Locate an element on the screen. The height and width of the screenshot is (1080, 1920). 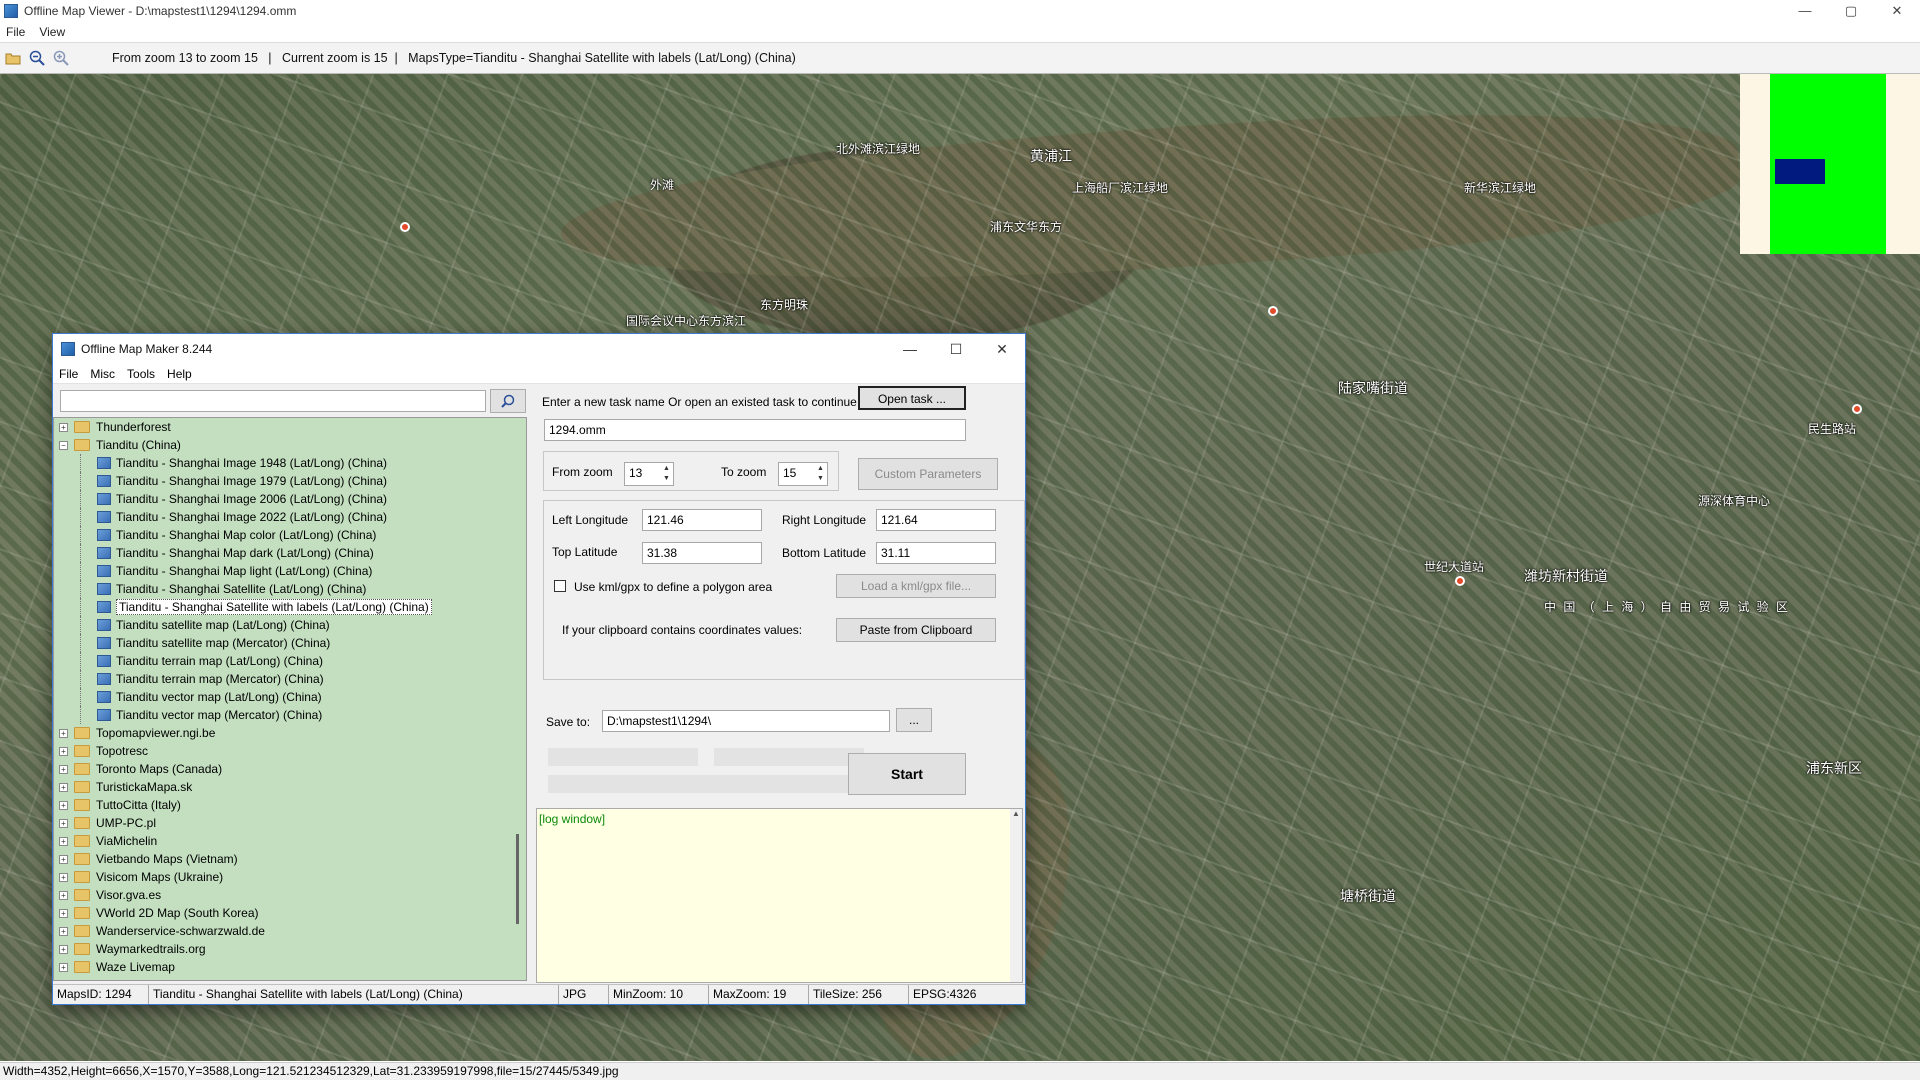
start-button: Start is located at coordinates (907, 774).